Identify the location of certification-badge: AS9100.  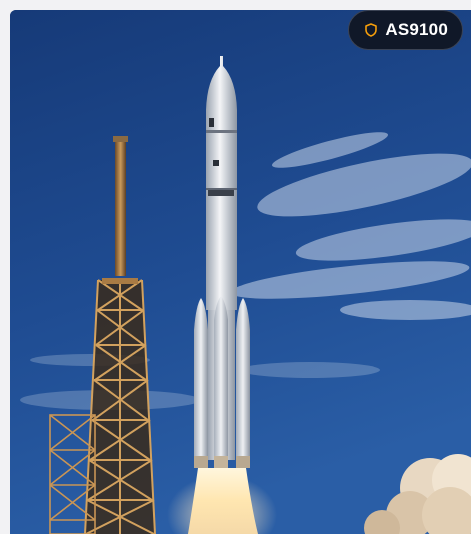
(405, 30).